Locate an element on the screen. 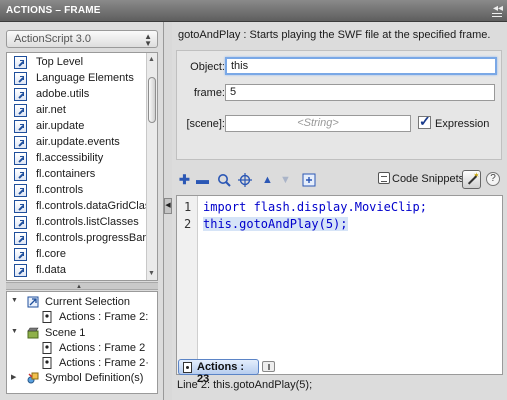  add-statement-icon: ✚ is located at coordinates (184, 180).